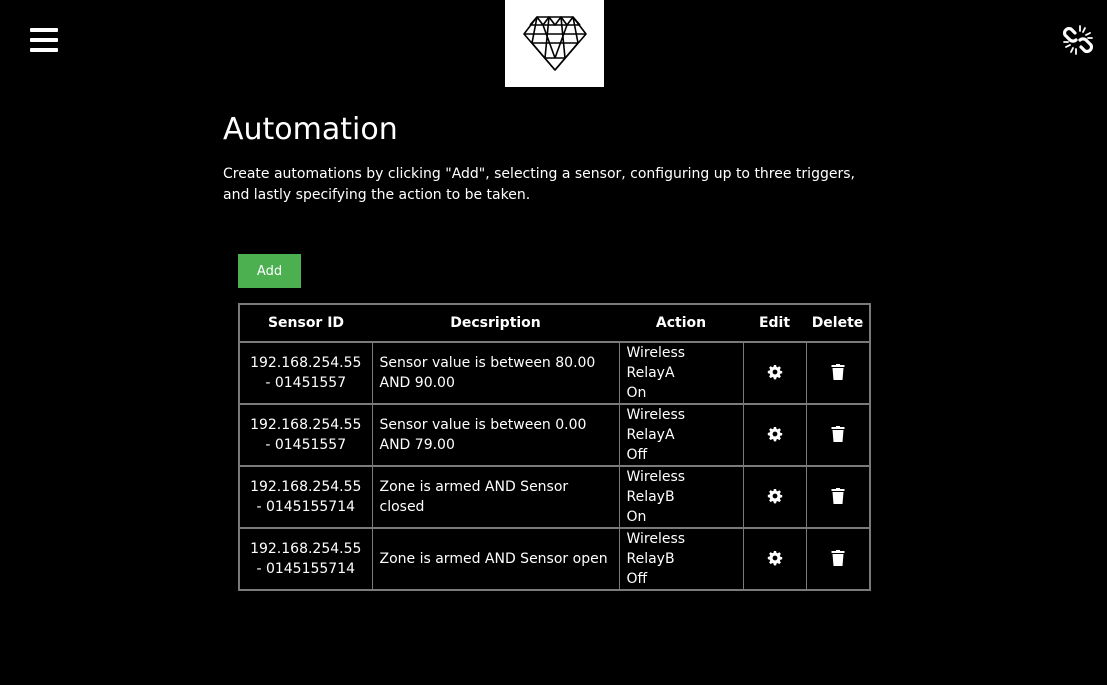 The width and height of the screenshot is (1107, 685). I want to click on col-header-sensor-id: Sensor ID, so click(306, 324).